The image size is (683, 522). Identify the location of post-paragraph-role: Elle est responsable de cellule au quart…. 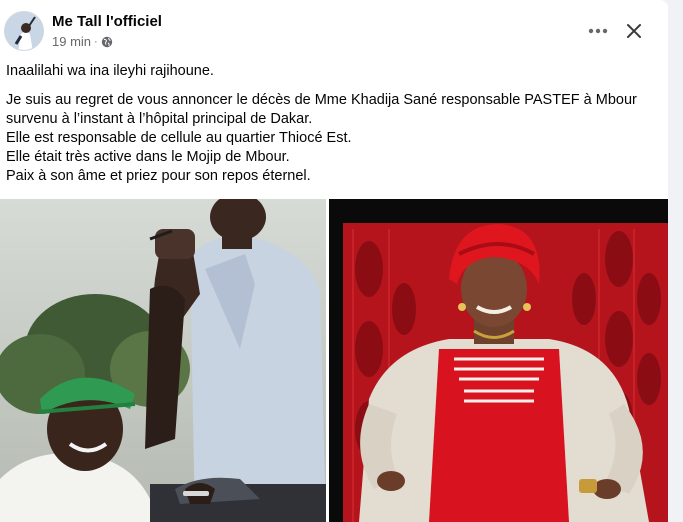
(179, 138).